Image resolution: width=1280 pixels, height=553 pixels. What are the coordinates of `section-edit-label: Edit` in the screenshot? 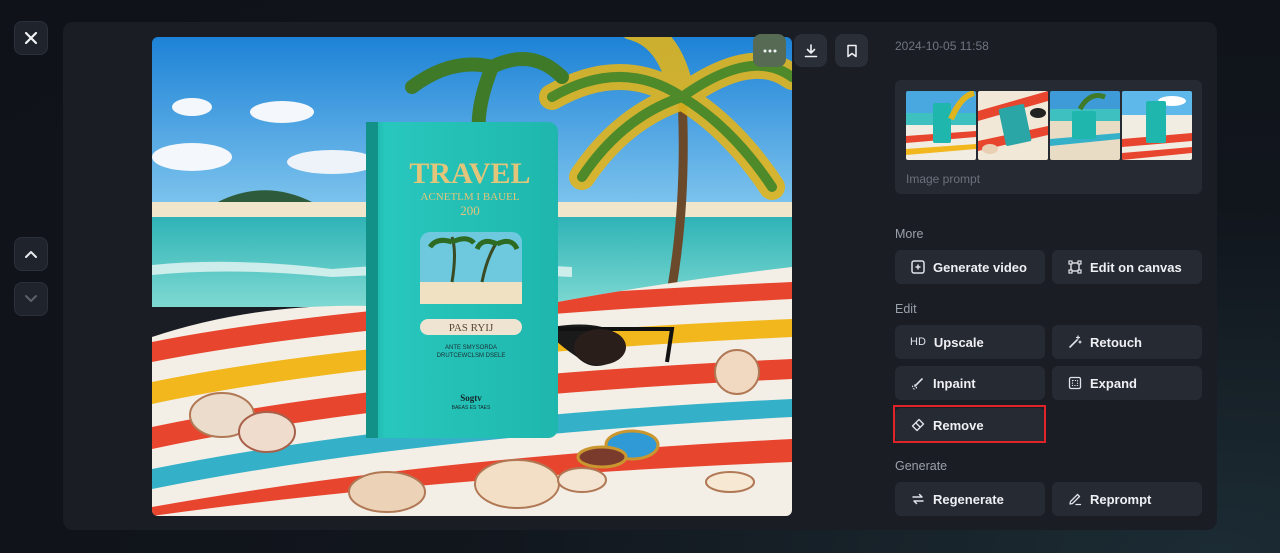 It's located at (906, 309).